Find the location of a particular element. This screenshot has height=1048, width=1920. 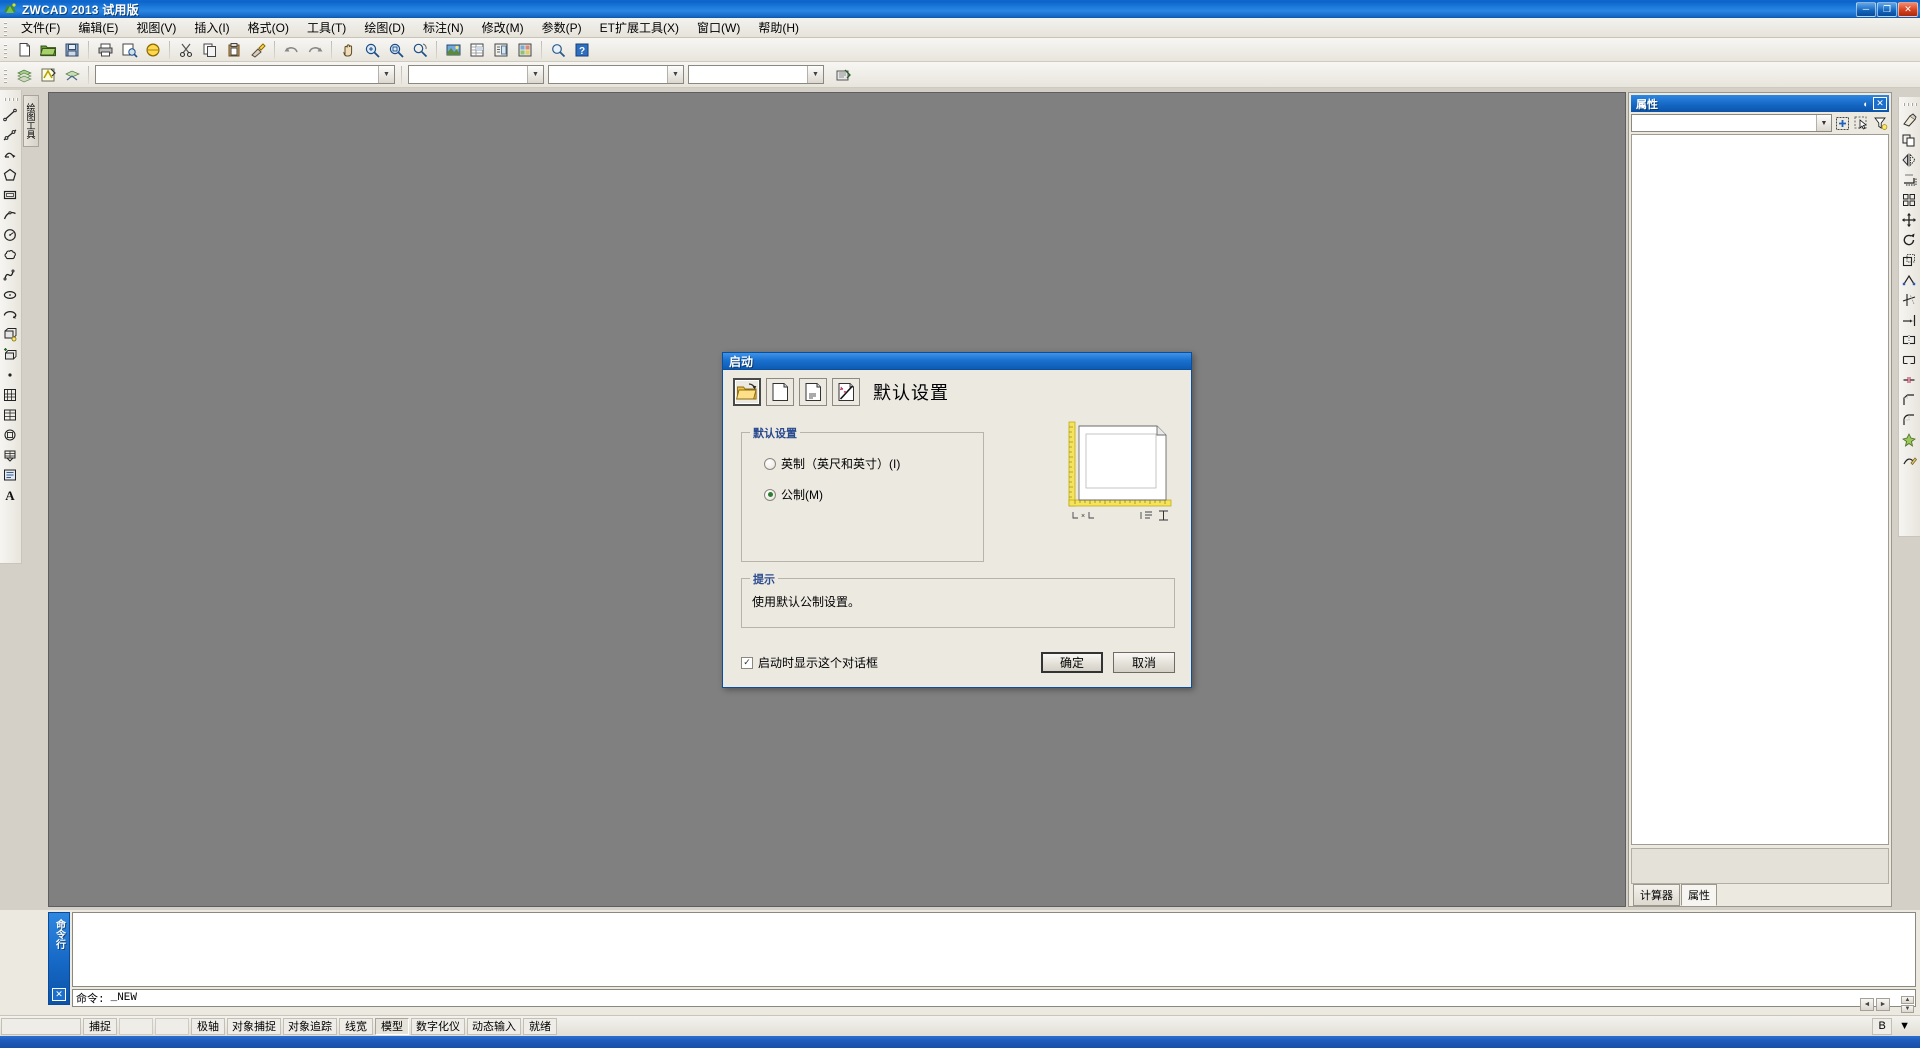

restore-button: ❐ is located at coordinates (1887, 9).